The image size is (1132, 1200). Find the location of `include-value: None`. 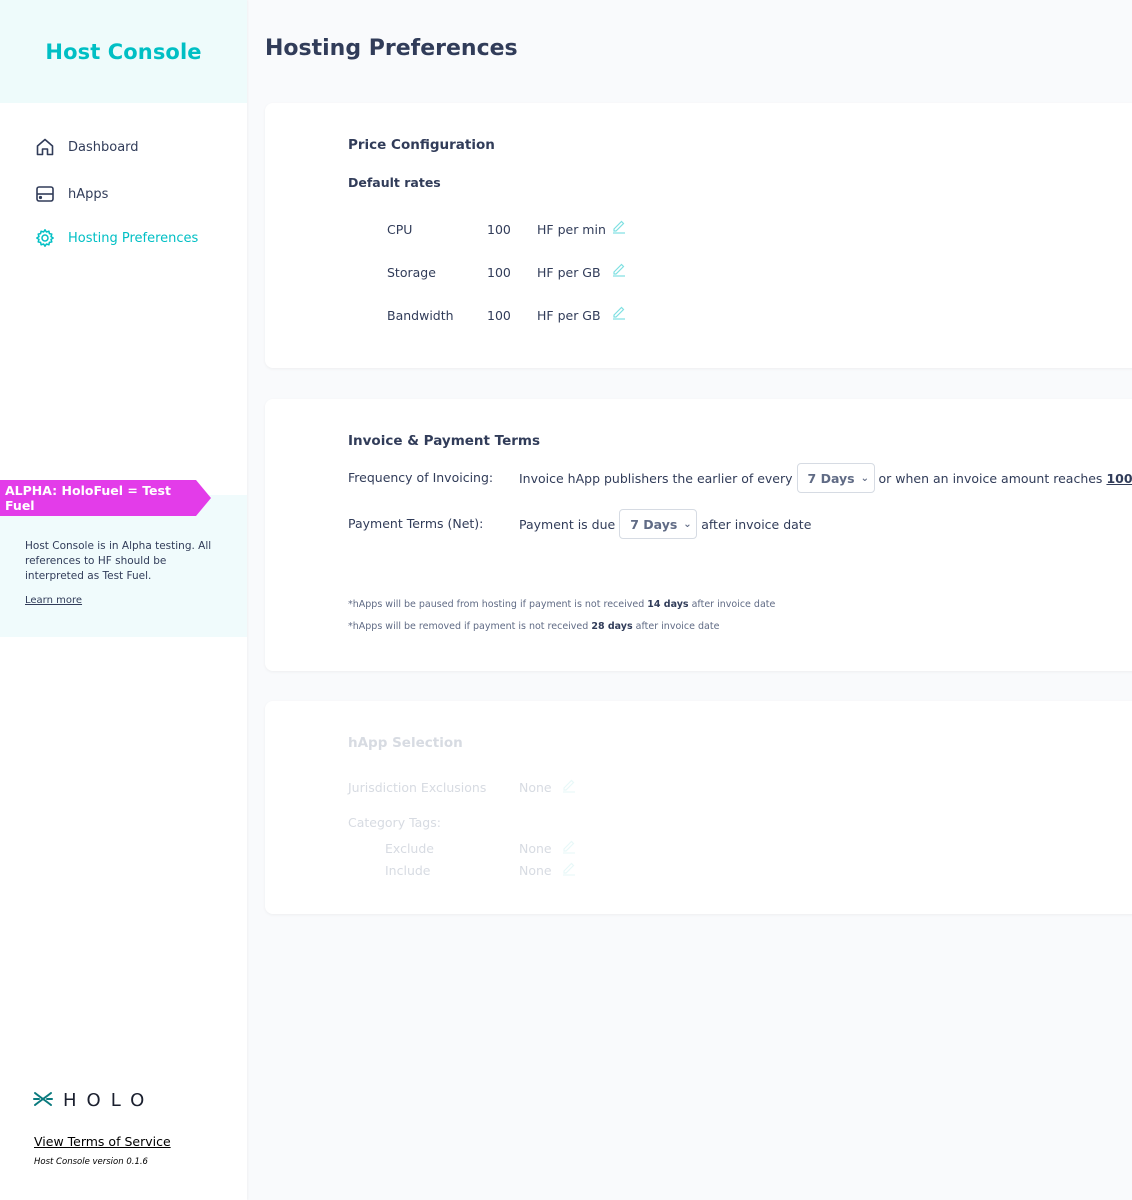

include-value: None is located at coordinates (535, 870).